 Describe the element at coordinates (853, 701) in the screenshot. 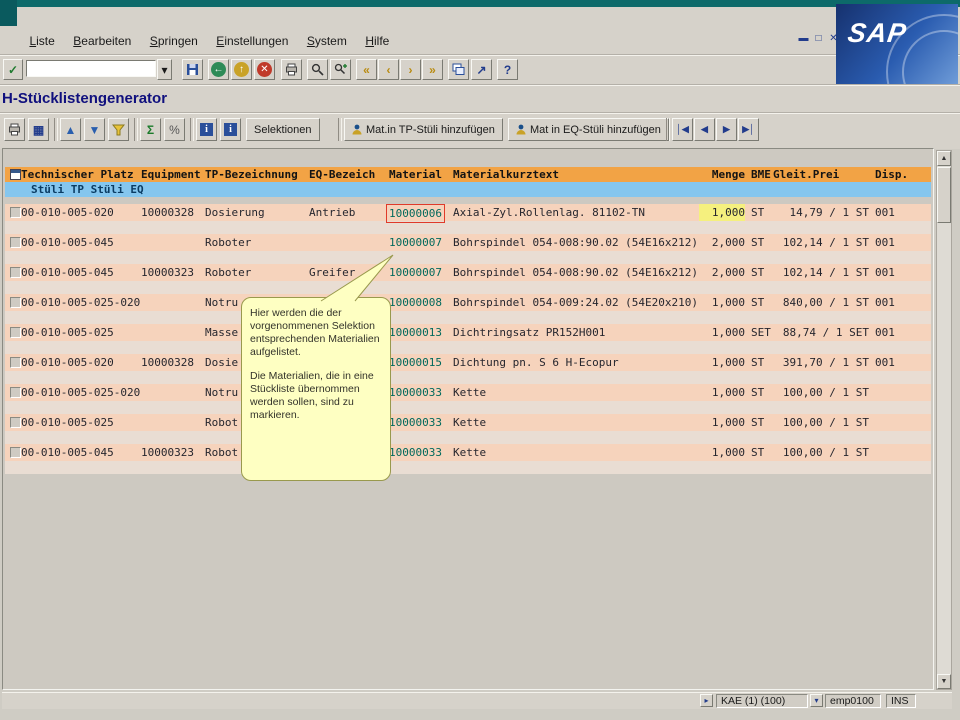

I see `status-server-field: emp0100` at that location.